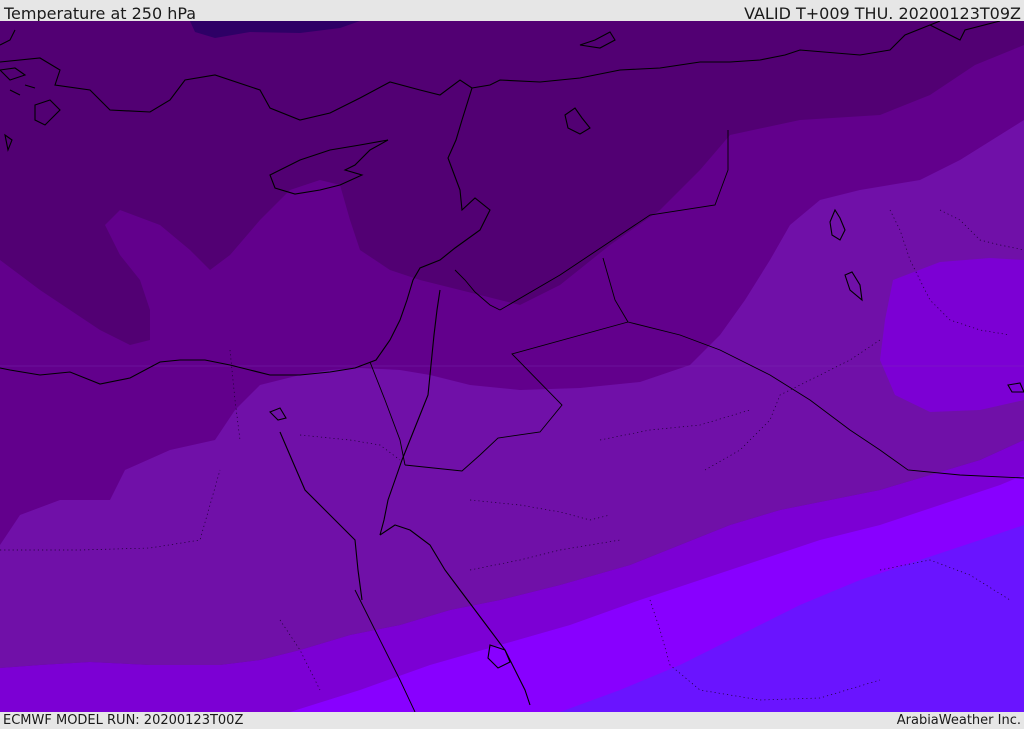 The width and height of the screenshot is (1024, 729). Describe the element at coordinates (958, 720) in the screenshot. I see `credit-label: ArabiaWeather Inc.` at that location.